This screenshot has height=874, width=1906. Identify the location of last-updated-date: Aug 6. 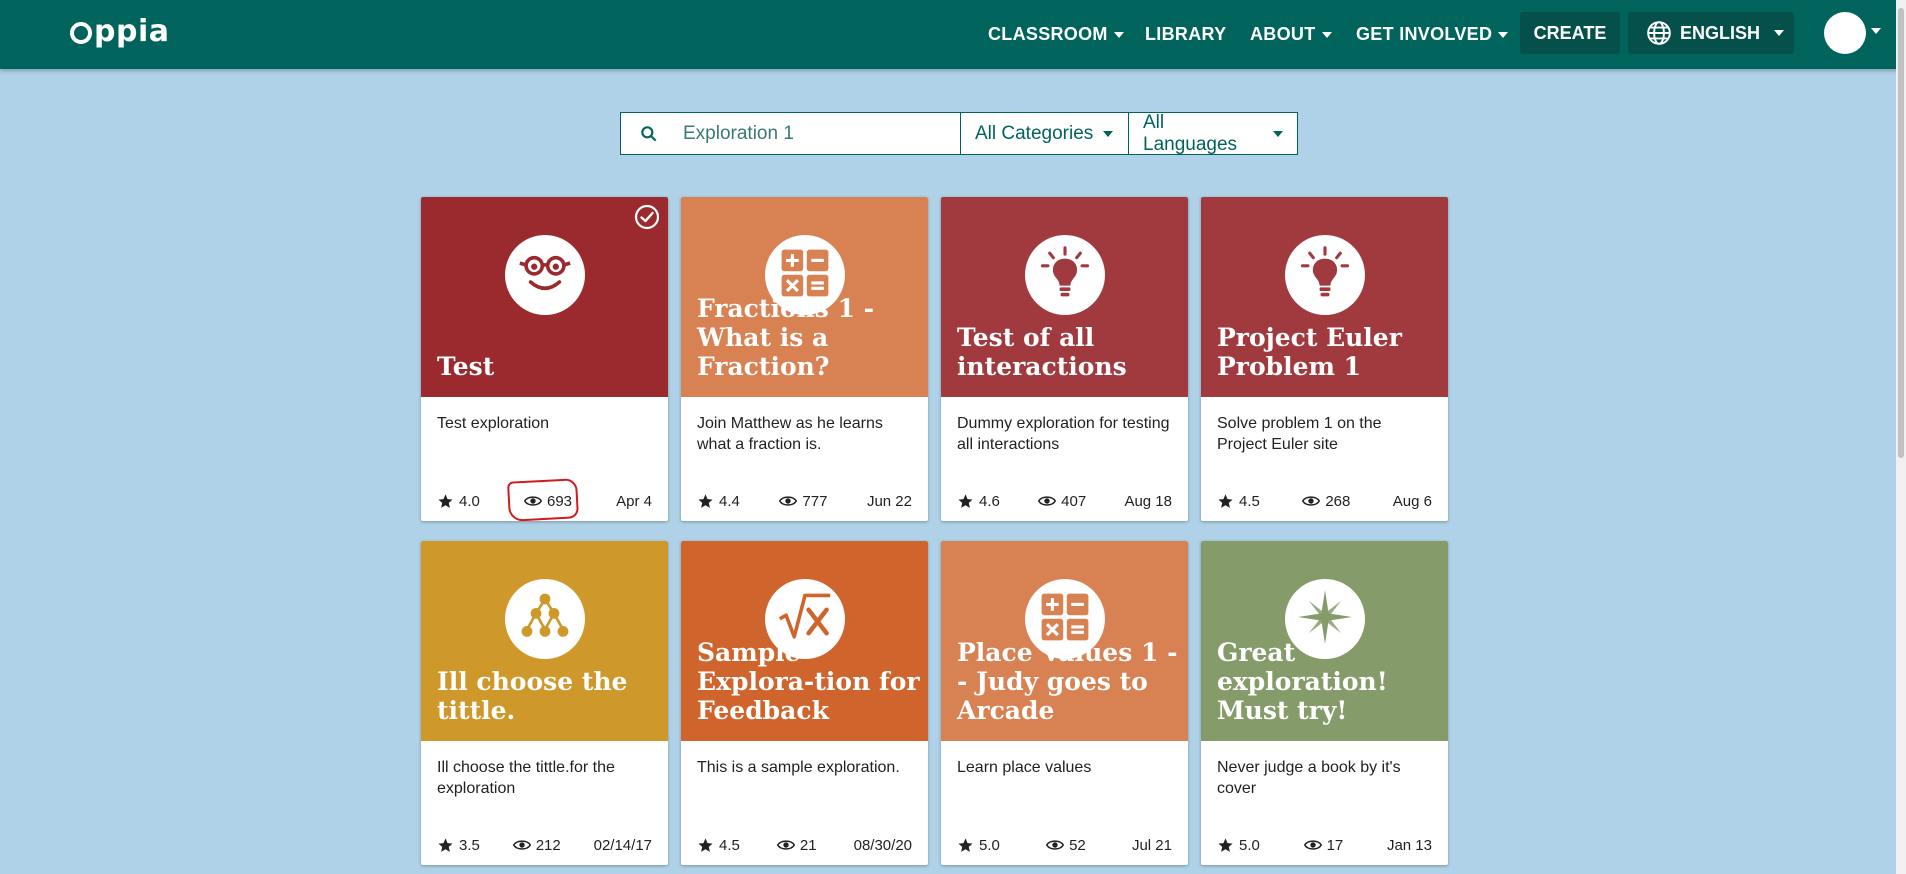
(1412, 501).